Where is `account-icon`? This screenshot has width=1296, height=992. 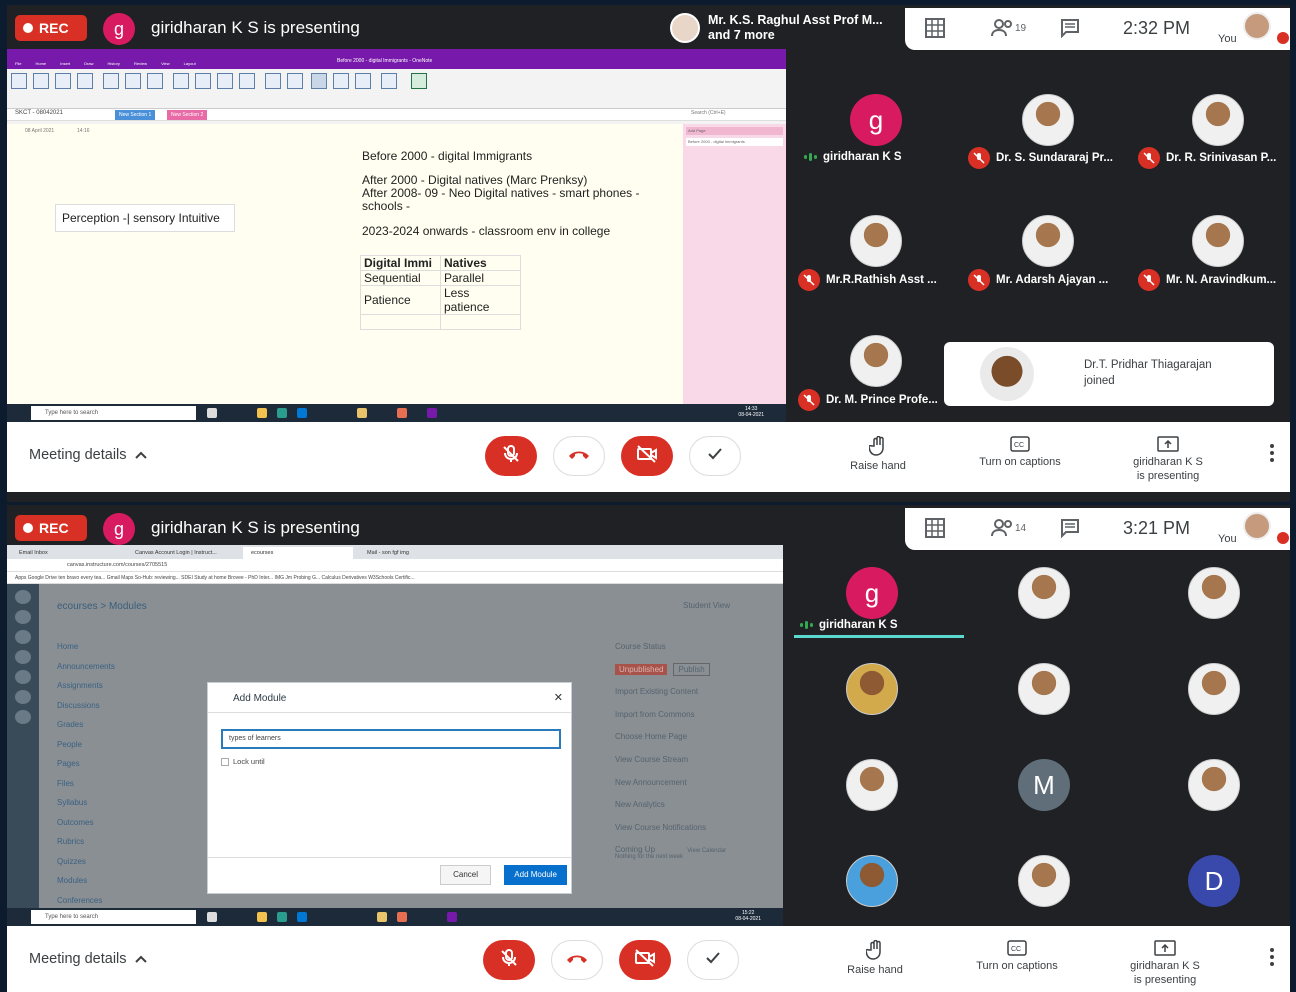 account-icon is located at coordinates (23, 597).